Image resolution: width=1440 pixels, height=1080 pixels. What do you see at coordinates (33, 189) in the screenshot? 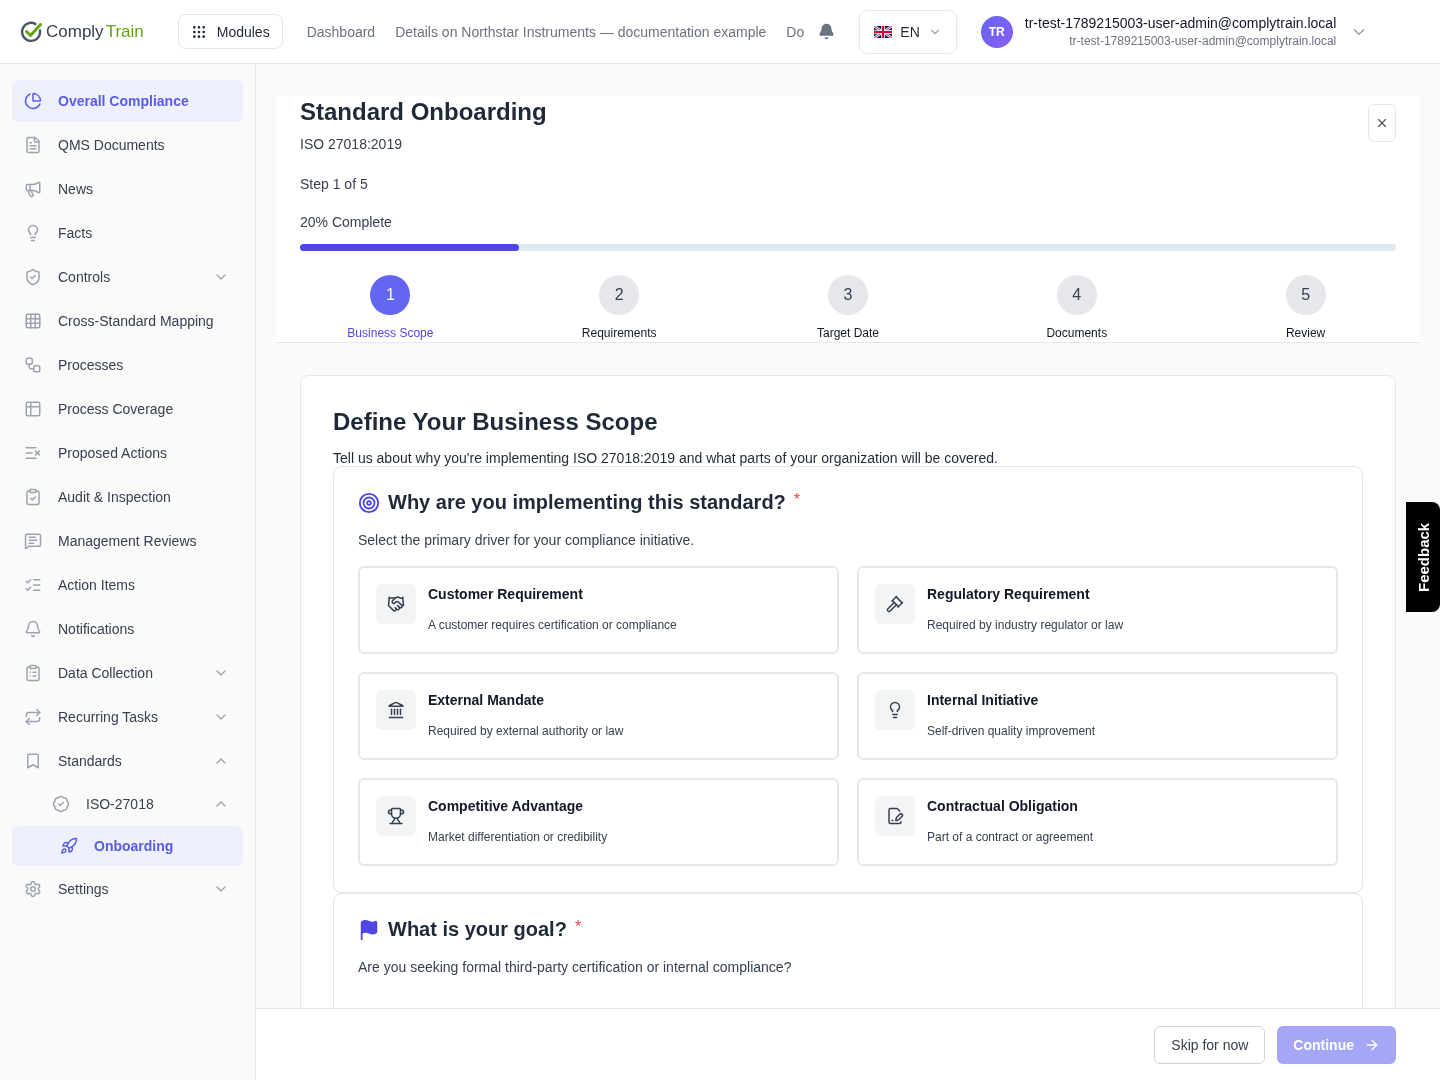
I see `megaphone-icon` at bounding box center [33, 189].